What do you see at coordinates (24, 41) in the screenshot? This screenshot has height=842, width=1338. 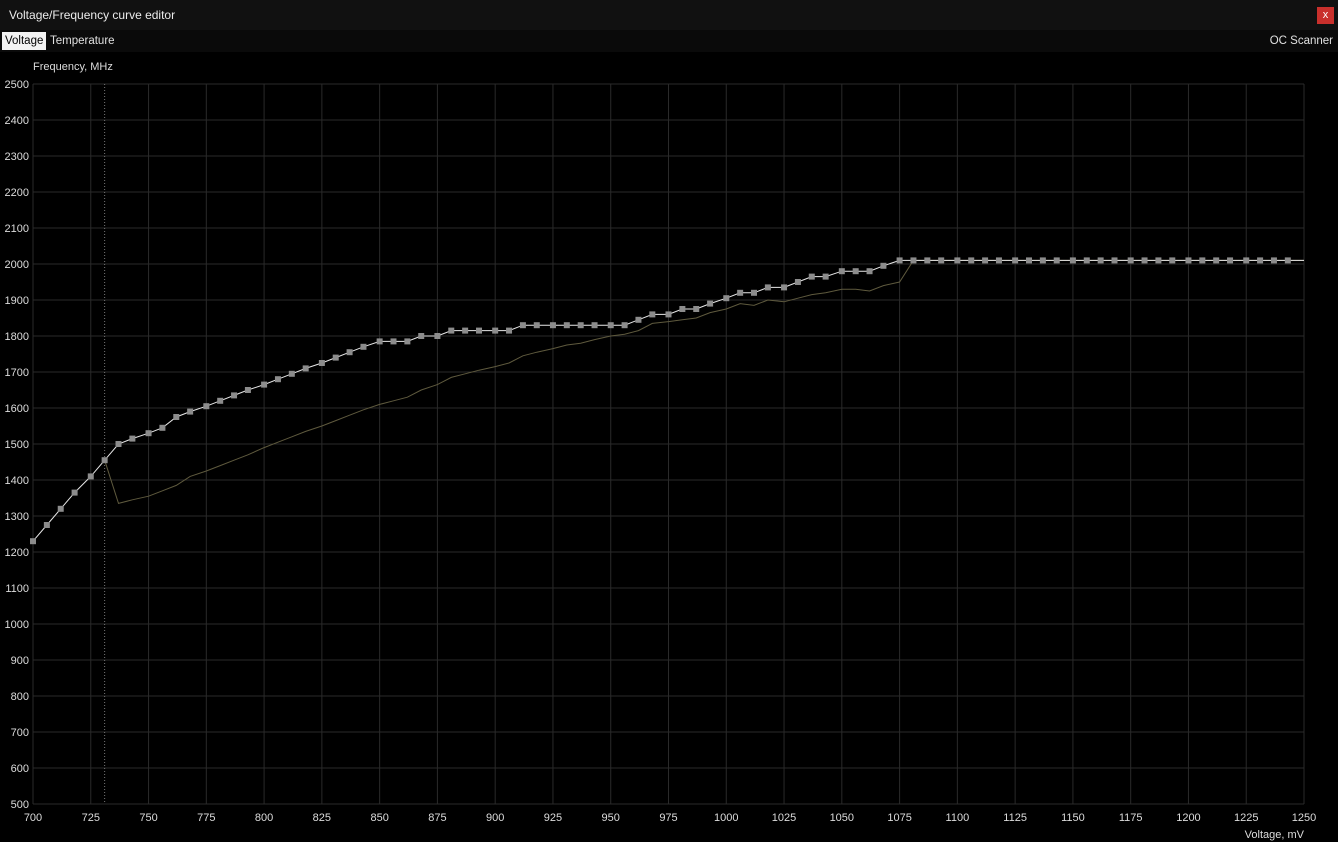 I see `tab-voltage: Voltage` at bounding box center [24, 41].